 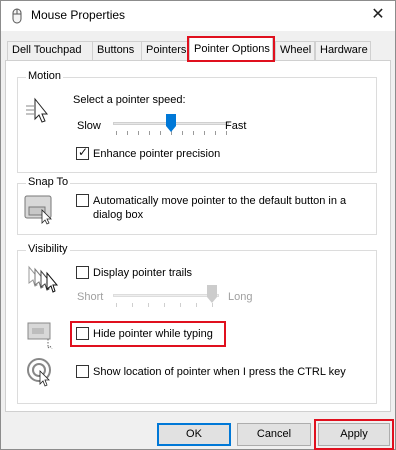 I want to click on show-location-checkbox, so click(x=82, y=371).